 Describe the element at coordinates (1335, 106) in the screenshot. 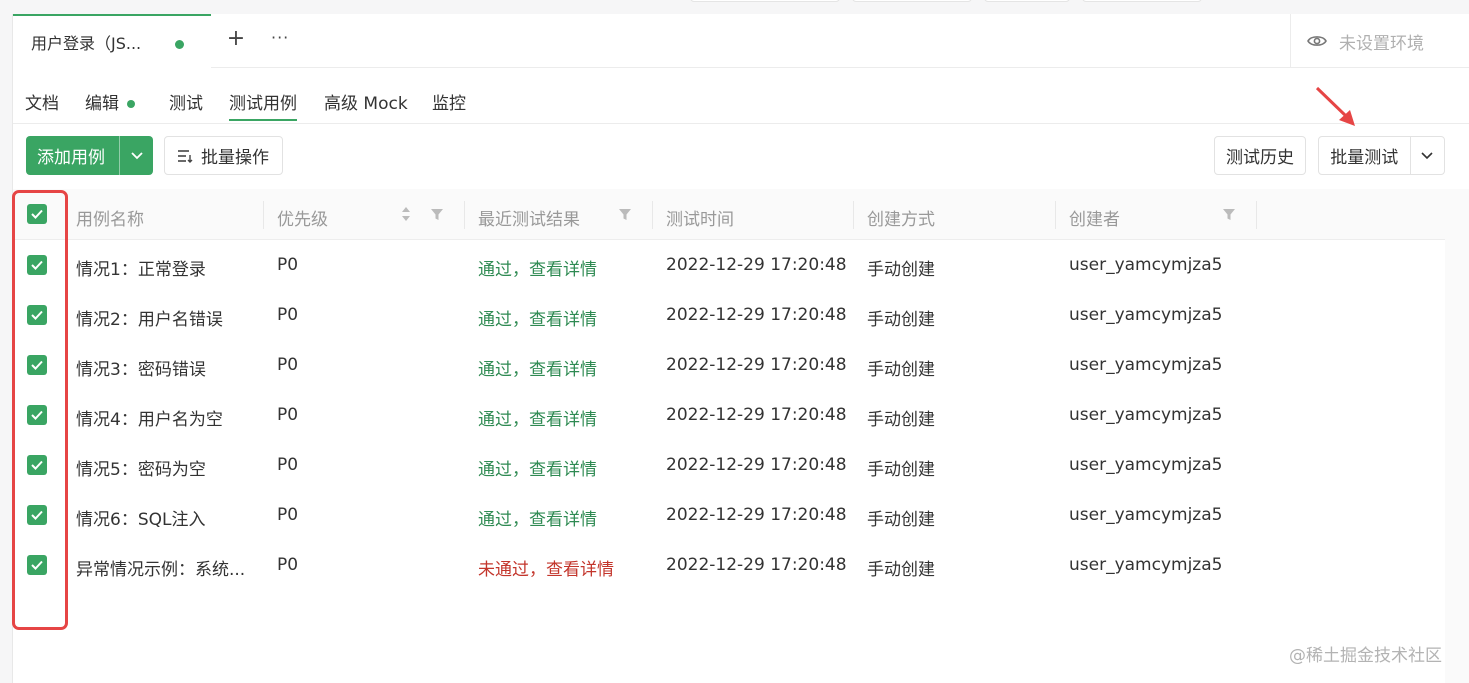

I see `annotation-arrow-icon` at that location.